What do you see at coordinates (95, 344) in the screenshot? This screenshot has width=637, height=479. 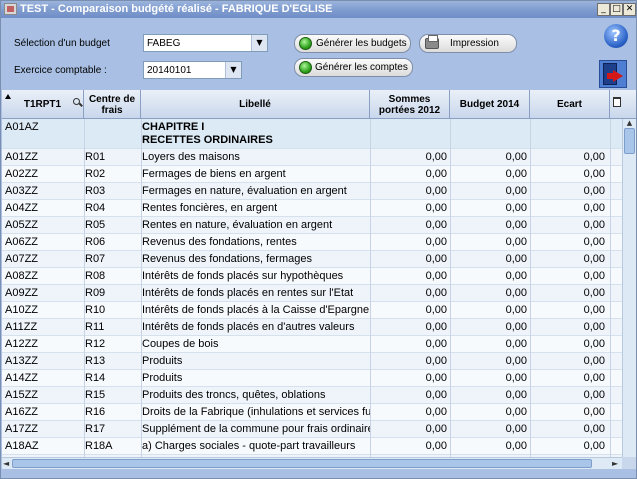 I see `cell-cost-center: R12` at bounding box center [95, 344].